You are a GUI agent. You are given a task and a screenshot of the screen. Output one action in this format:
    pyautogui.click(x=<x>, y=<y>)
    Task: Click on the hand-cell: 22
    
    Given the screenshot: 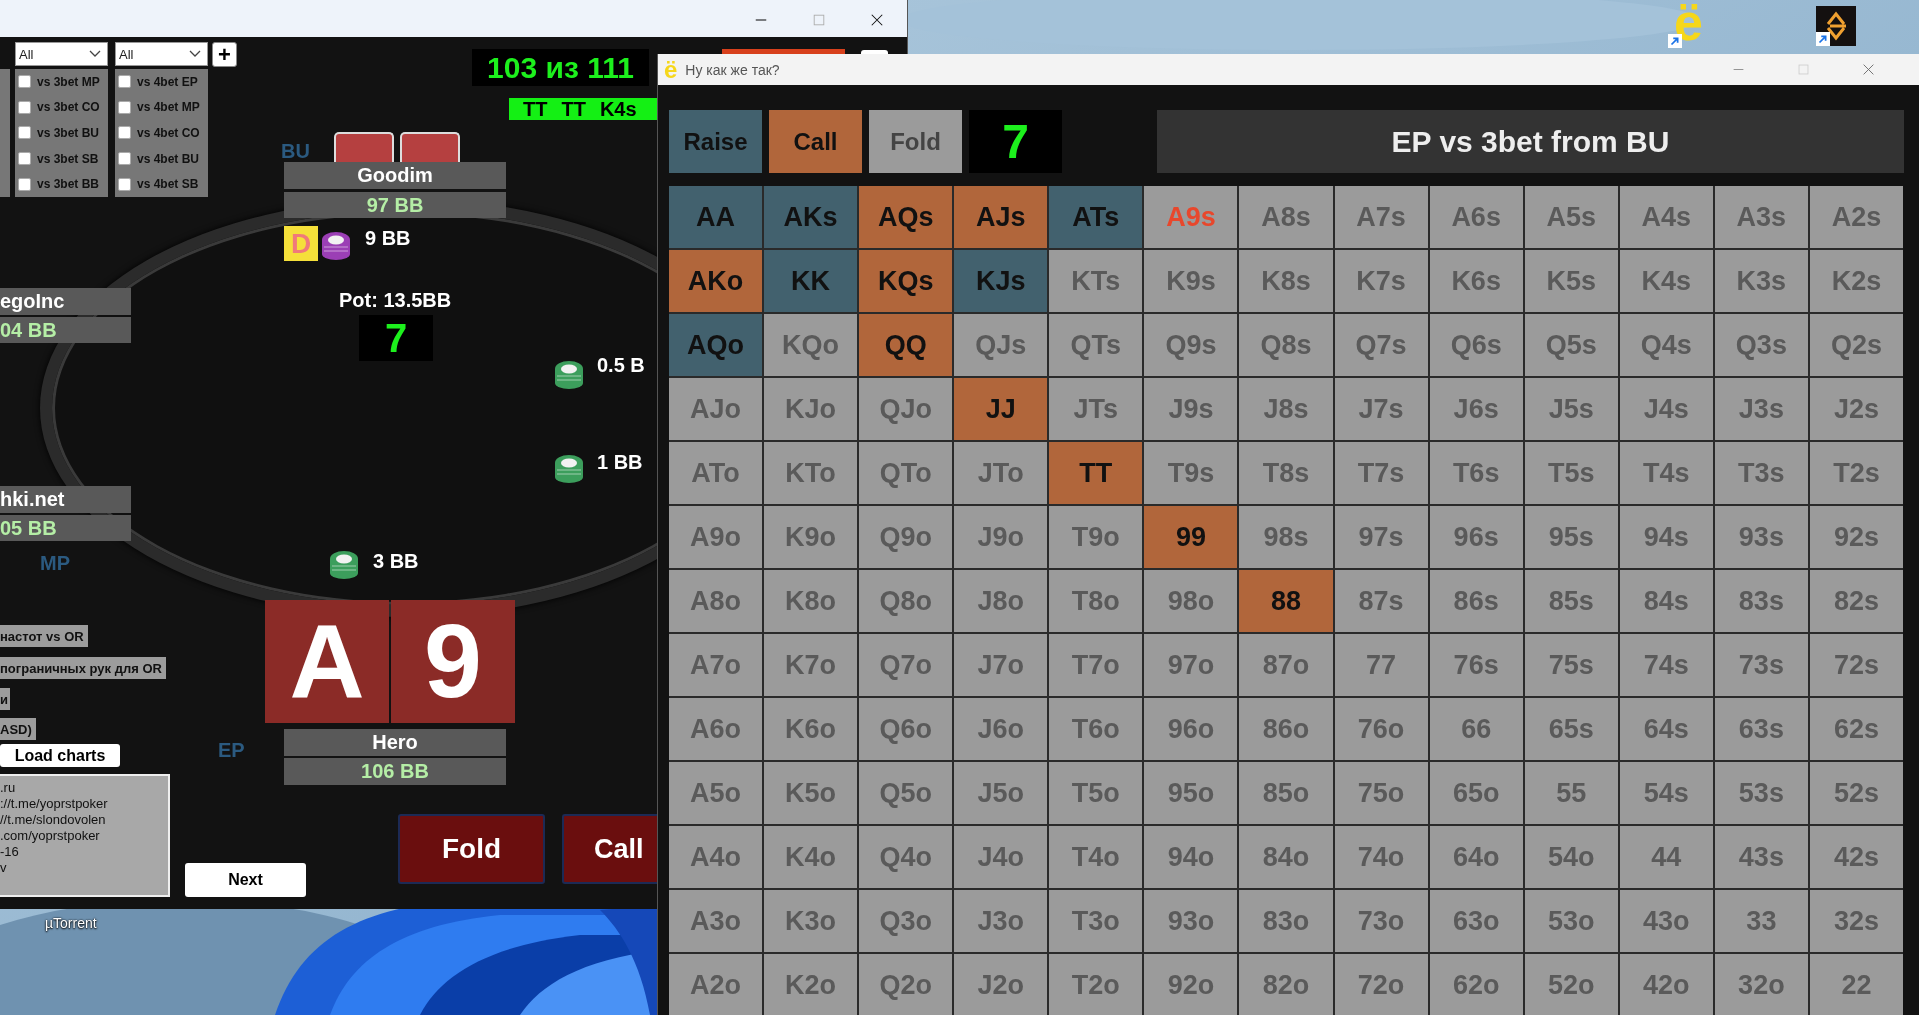 What is the action you would take?
    pyautogui.click(x=1856, y=984)
    